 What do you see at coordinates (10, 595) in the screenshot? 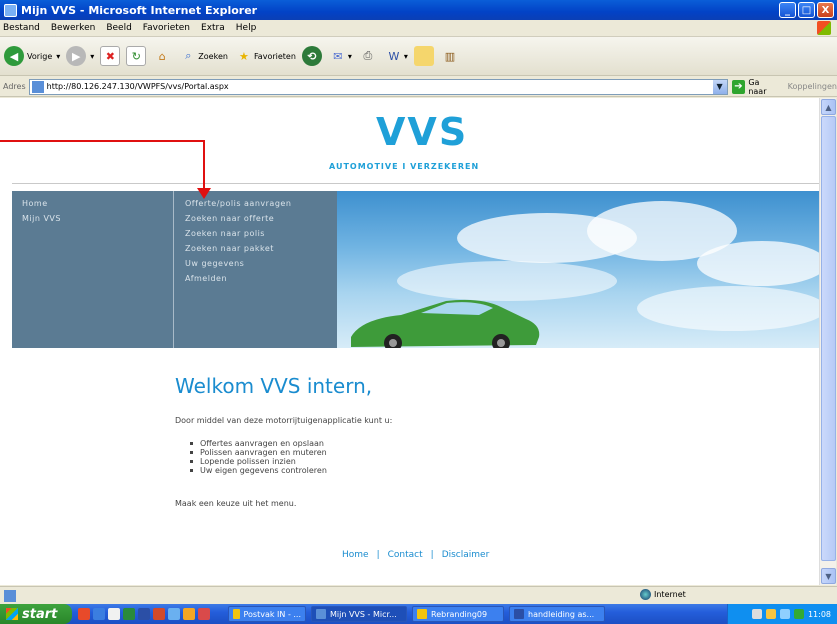
I see `page-status-icon` at bounding box center [10, 595].